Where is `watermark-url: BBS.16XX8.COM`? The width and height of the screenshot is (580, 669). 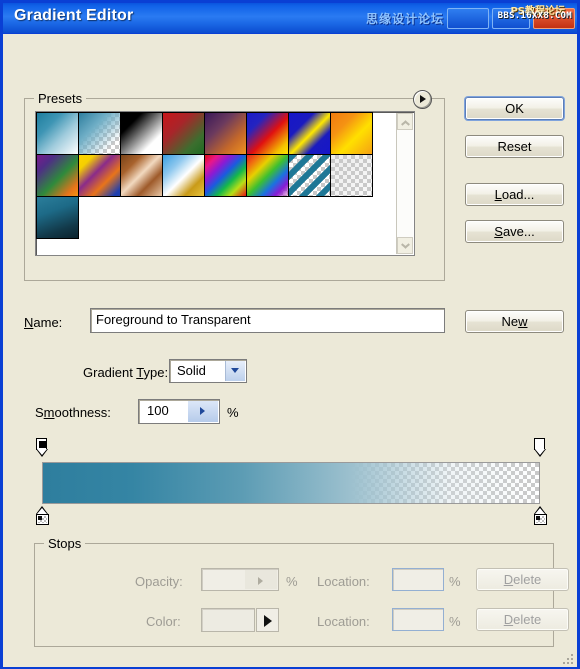
watermark-url: BBS.16XX8.COM is located at coordinates (534, 16).